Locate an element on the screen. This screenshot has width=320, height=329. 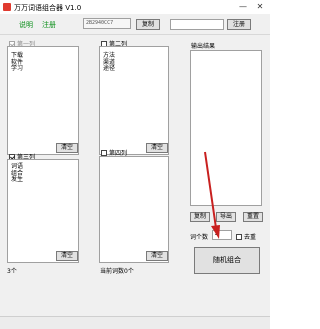
annotation-arrow is located at coordinates (212, 195).